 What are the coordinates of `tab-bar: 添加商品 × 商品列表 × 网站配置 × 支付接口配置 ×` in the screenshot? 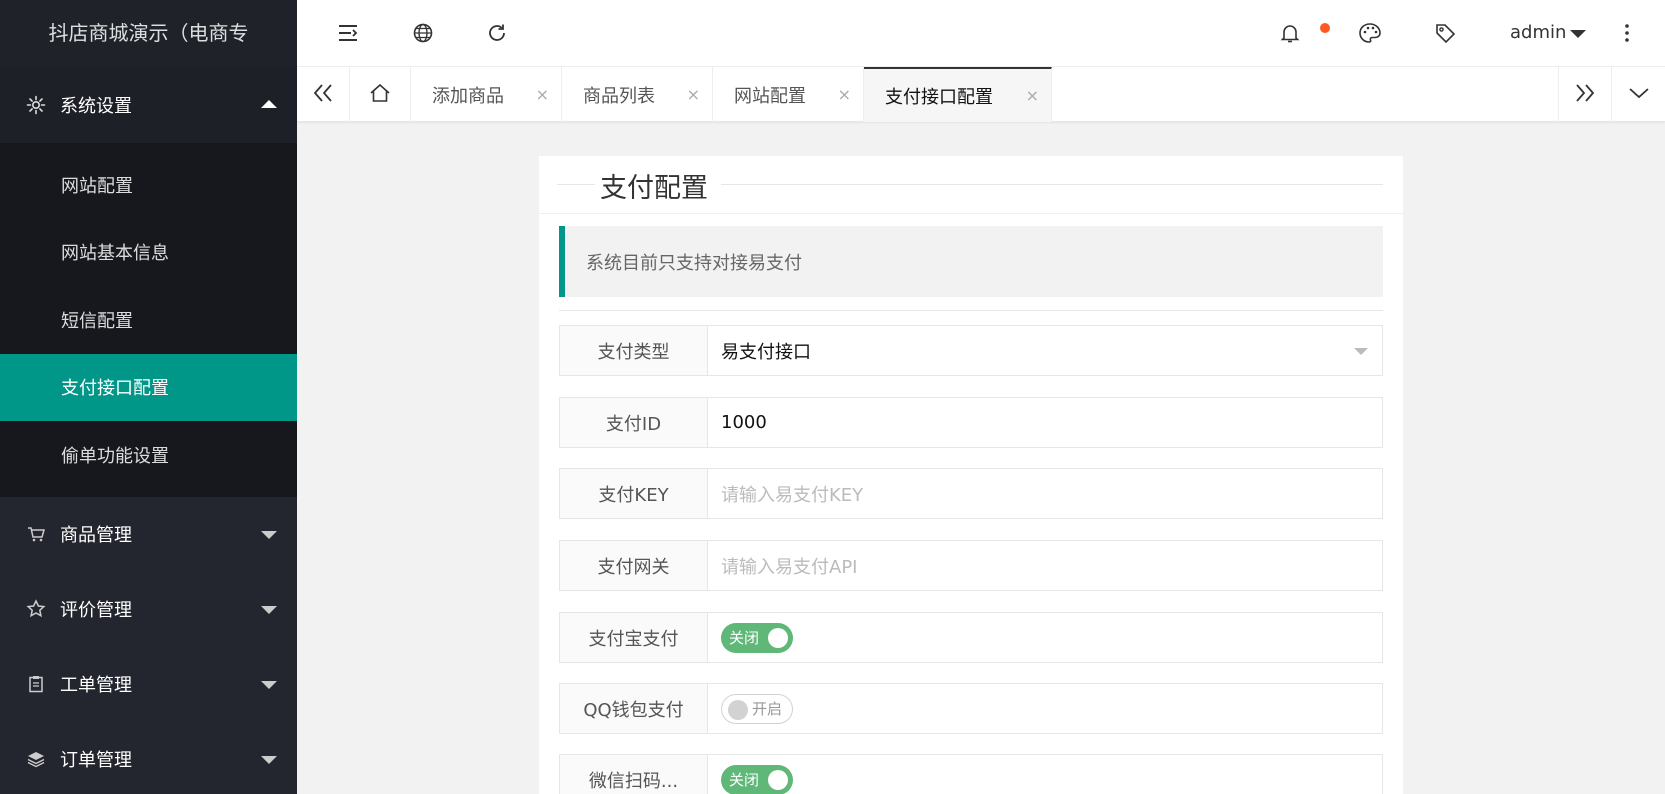 It's located at (981, 94).